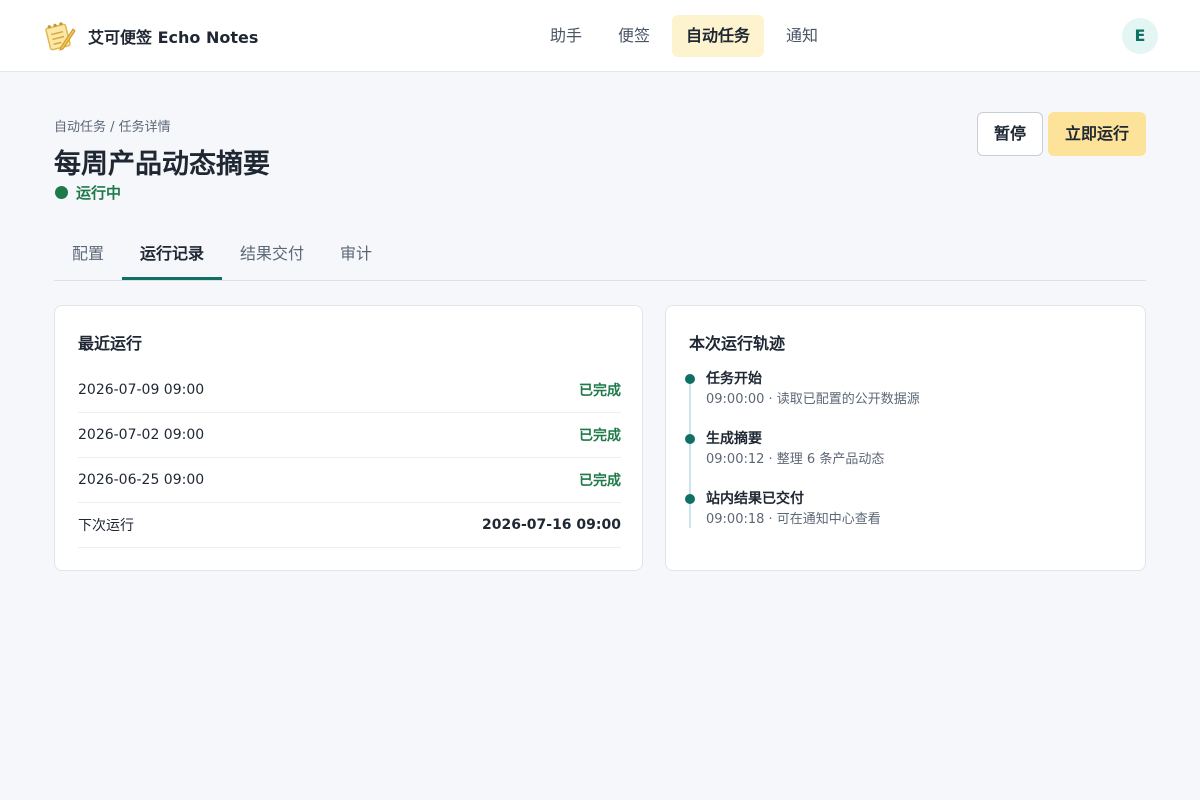 The height and width of the screenshot is (800, 1200). I want to click on step-title: 生成摘要, so click(734, 439).